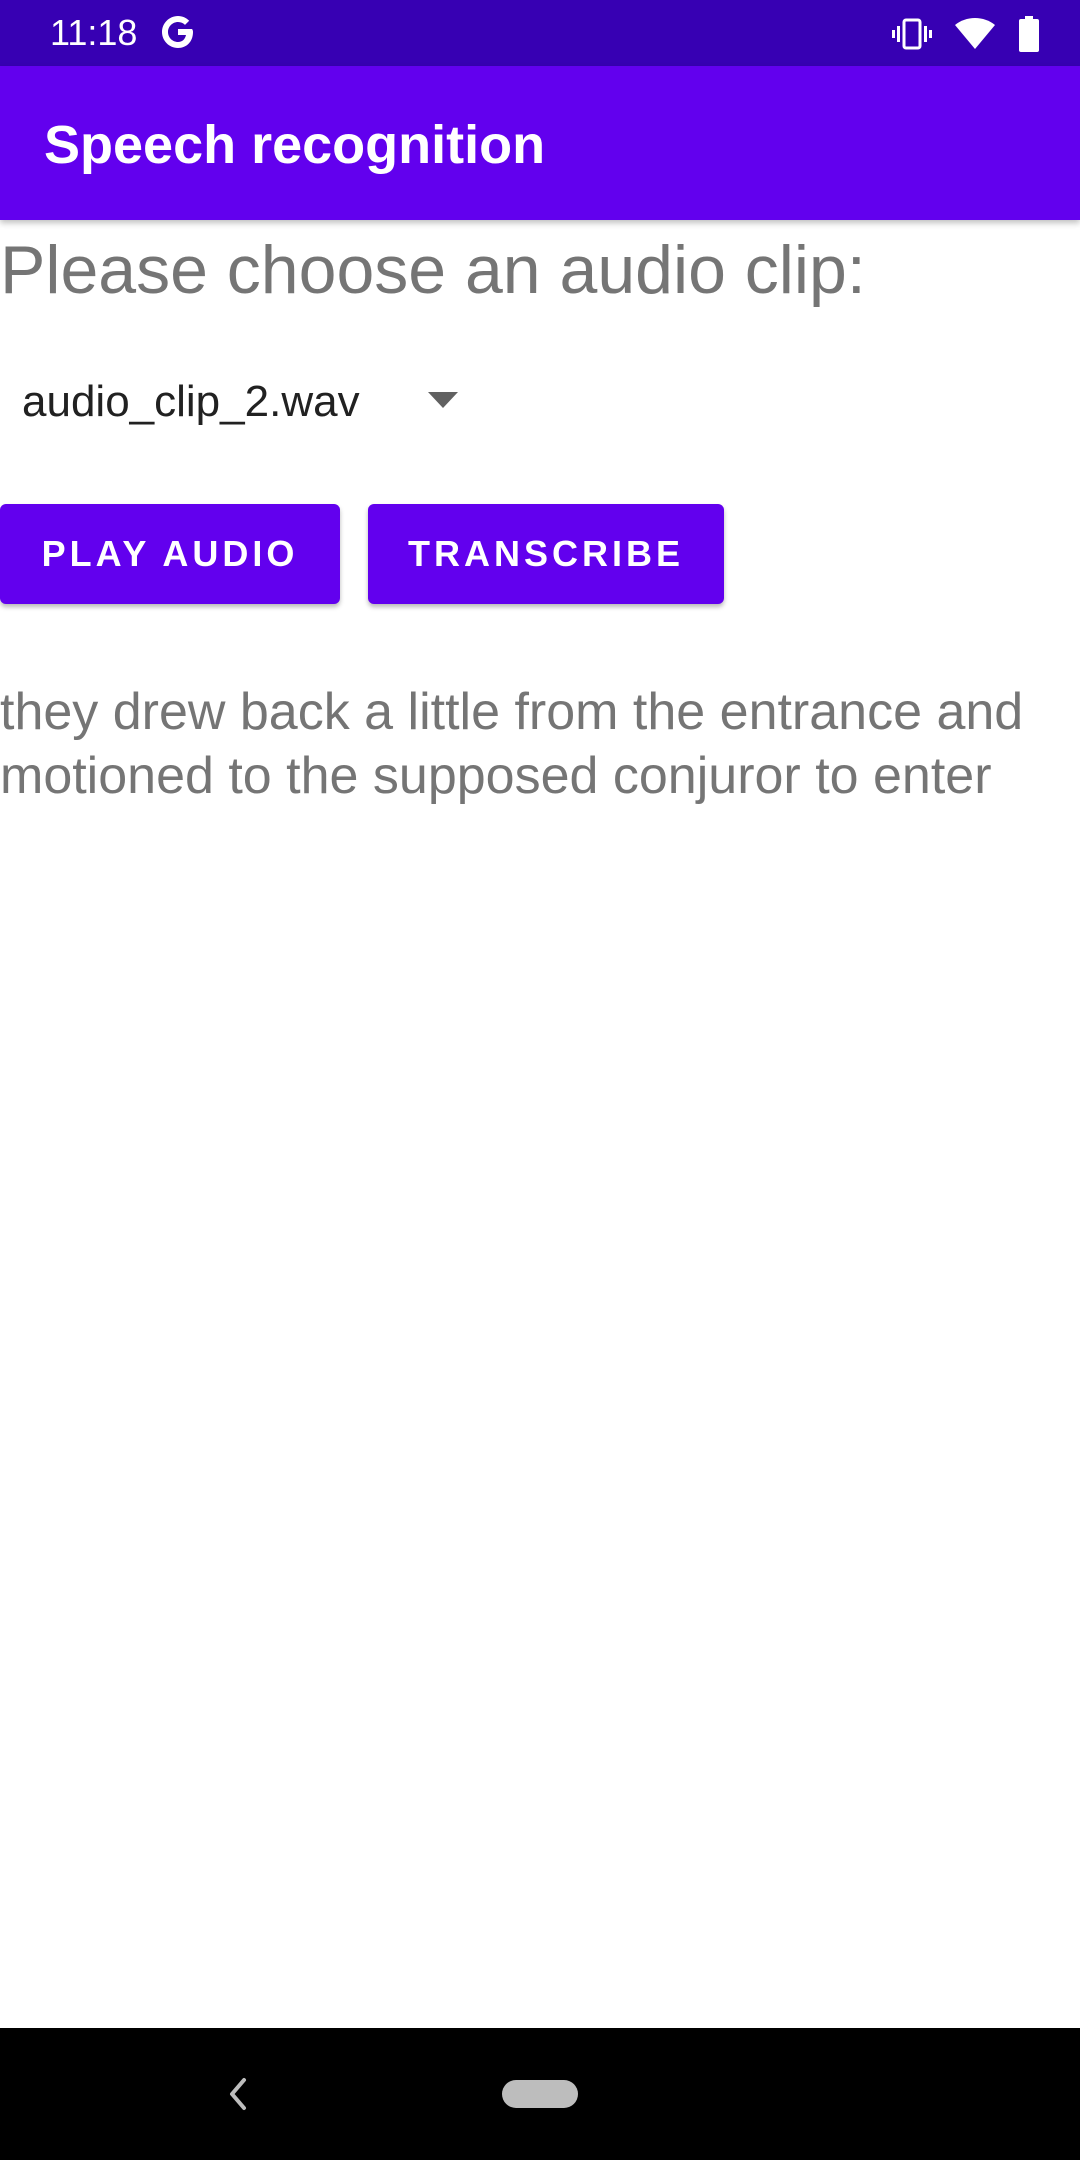  I want to click on vibrate-icon, so click(912, 34).